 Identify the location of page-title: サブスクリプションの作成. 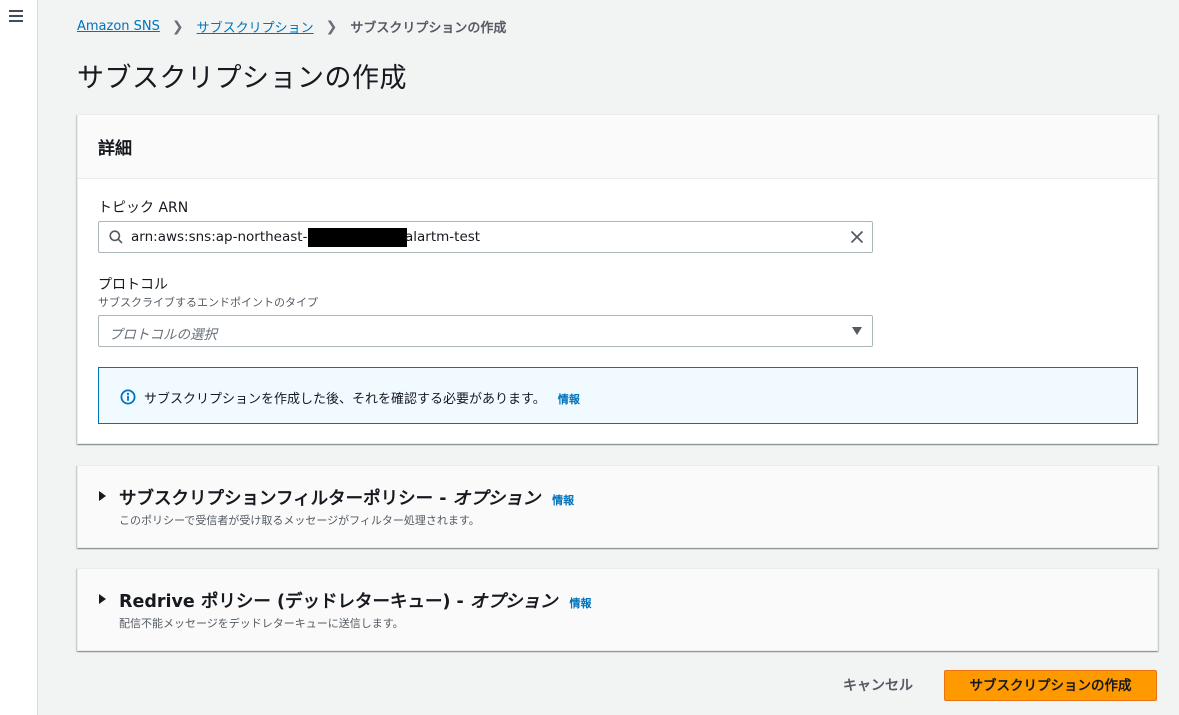
(242, 78).